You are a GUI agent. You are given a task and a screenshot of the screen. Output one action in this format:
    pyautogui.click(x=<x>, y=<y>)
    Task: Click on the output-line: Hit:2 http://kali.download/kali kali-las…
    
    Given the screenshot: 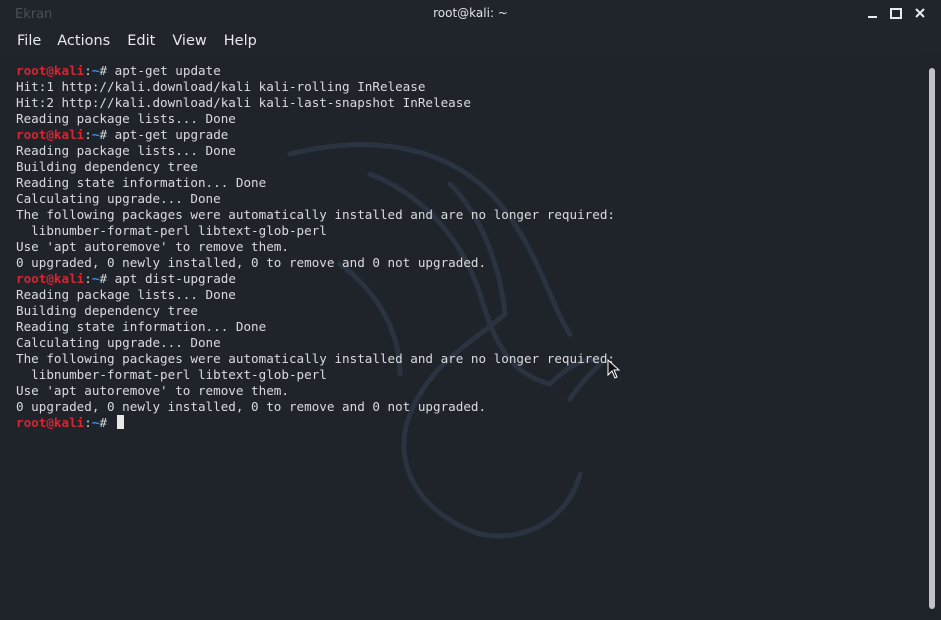 What is the action you would take?
    pyautogui.click(x=243, y=102)
    